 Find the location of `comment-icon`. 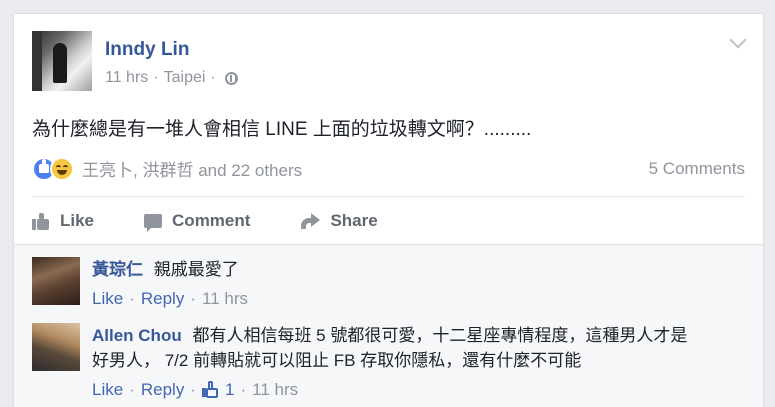

comment-icon is located at coordinates (153, 223).